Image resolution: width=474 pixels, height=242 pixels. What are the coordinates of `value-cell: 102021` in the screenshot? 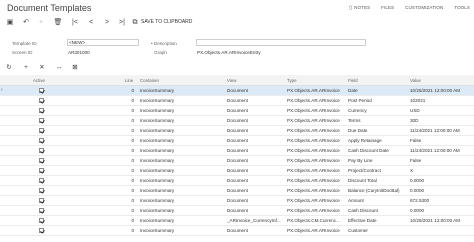 It's located at (442, 100).